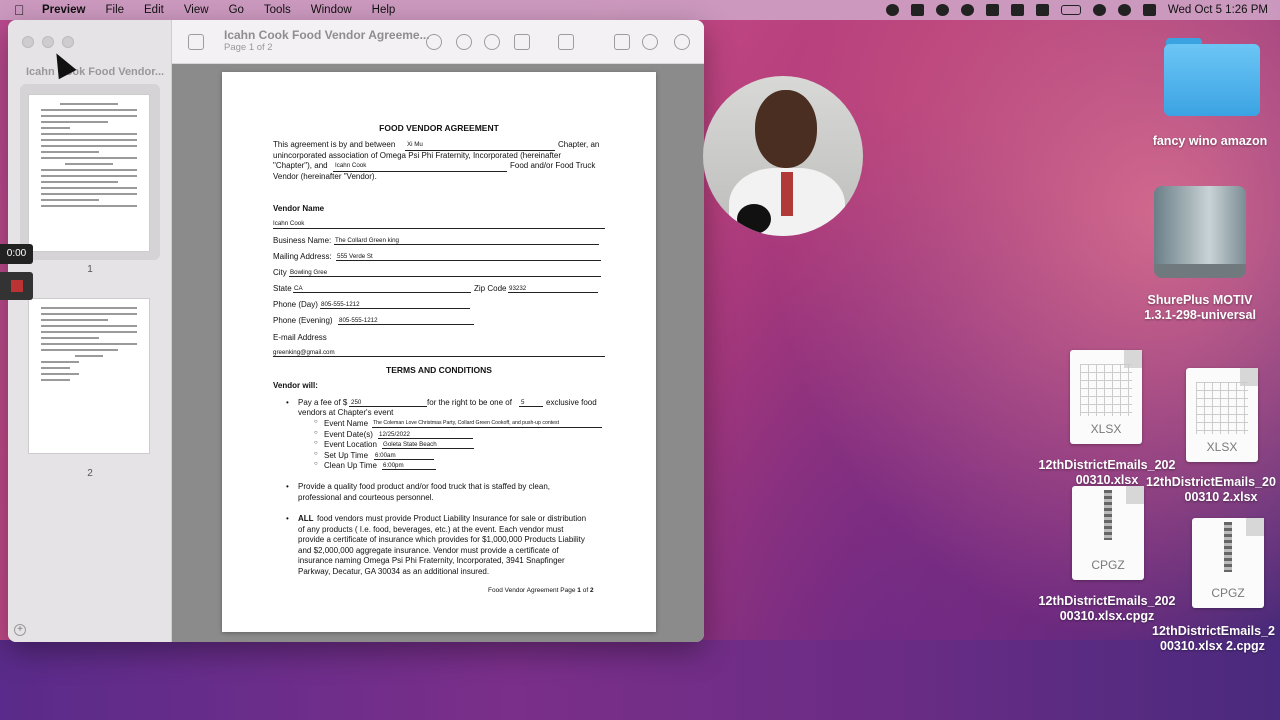  Describe the element at coordinates (1042, 10) in the screenshot. I see `bluetooth-icon` at that location.